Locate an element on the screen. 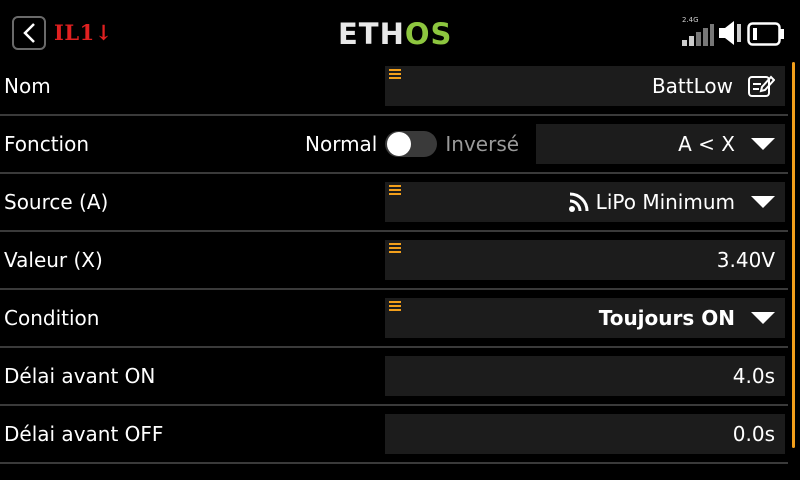  header-bar: IL1↓ ETHOS 2.4G is located at coordinates (400, 32).